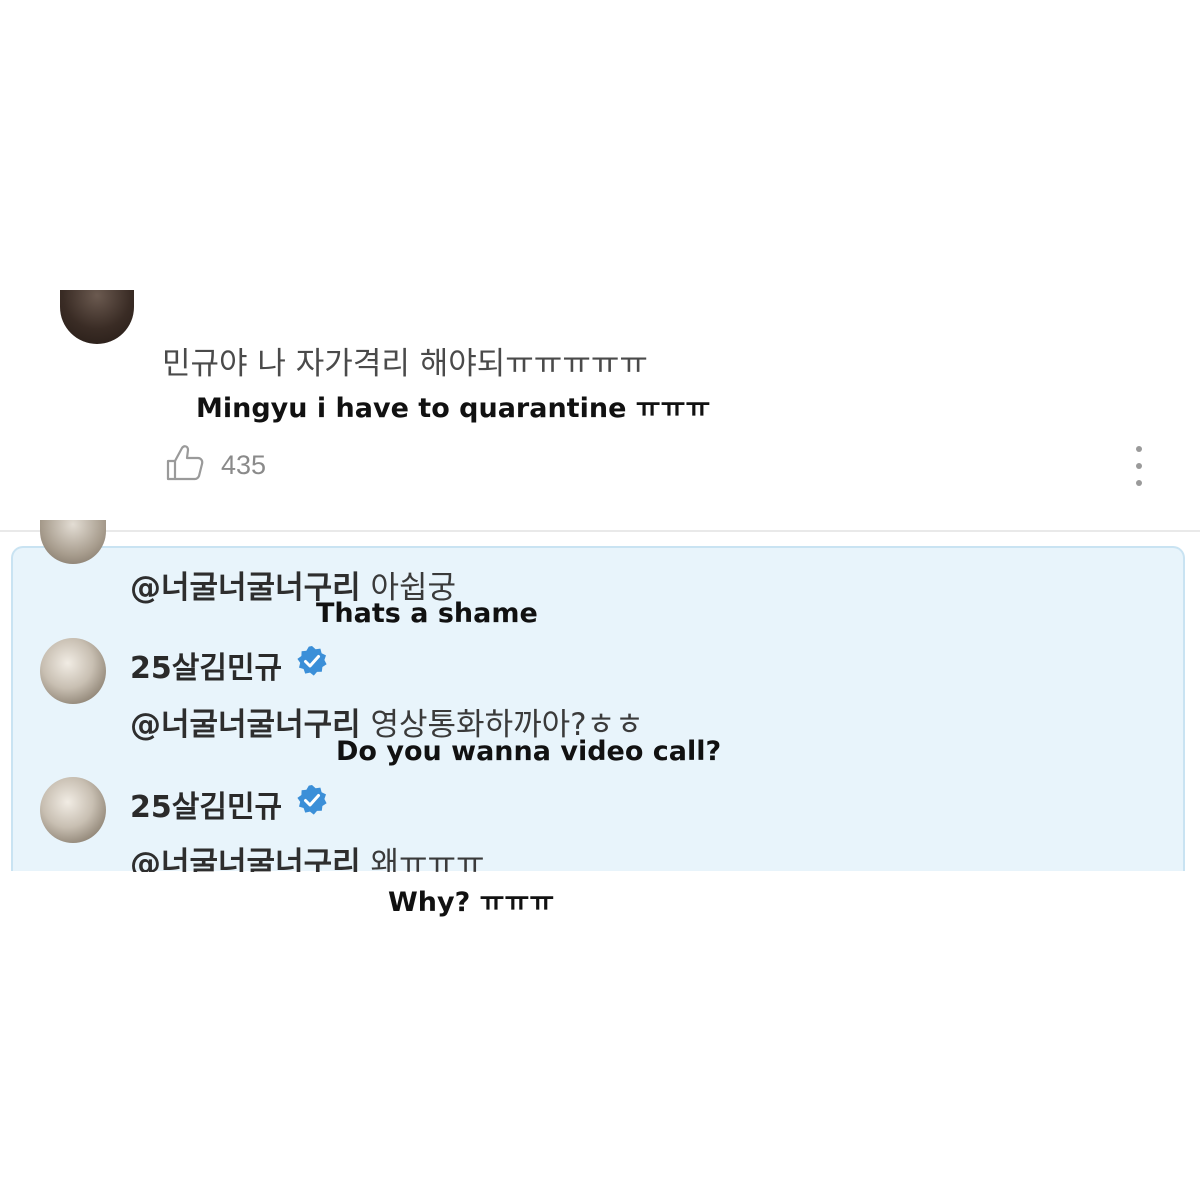  I want to click on comment-text: 민규야 나 자가격리 해야되ㅠㅠㅠㅠㅠ, so click(405, 364).